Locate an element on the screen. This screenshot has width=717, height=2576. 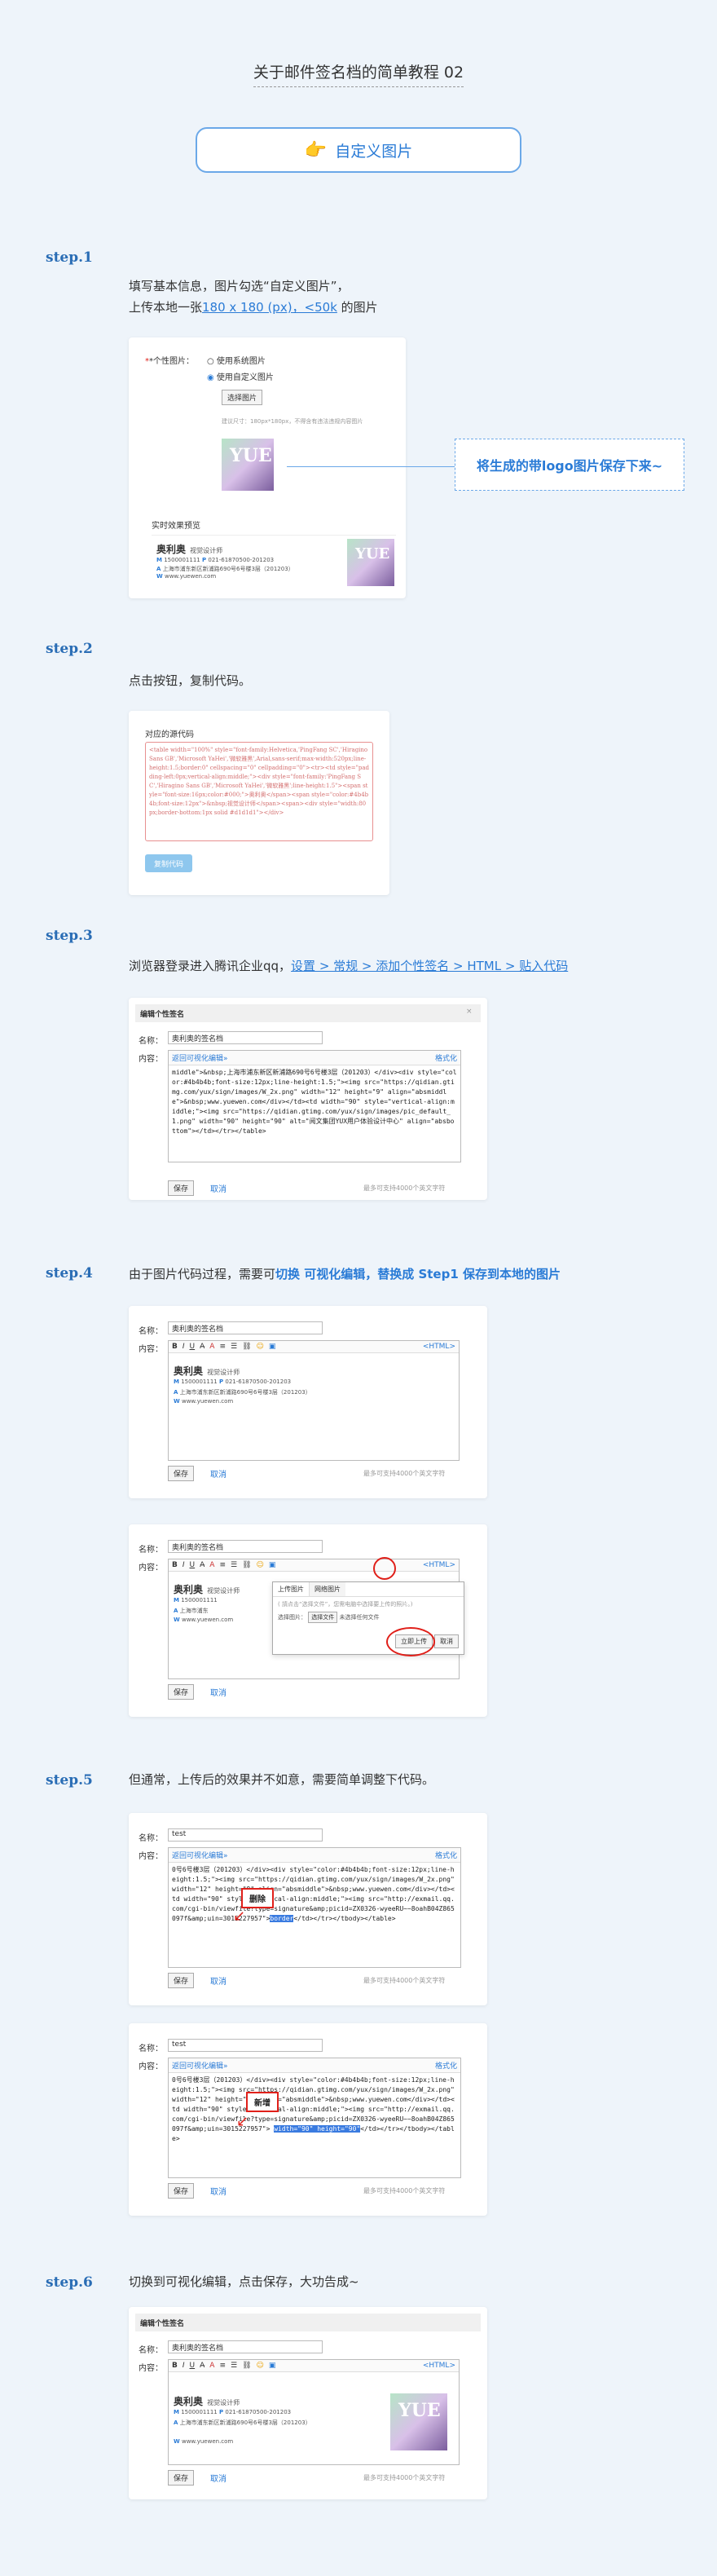
step6-label: step.6 is located at coordinates (70, 2282).